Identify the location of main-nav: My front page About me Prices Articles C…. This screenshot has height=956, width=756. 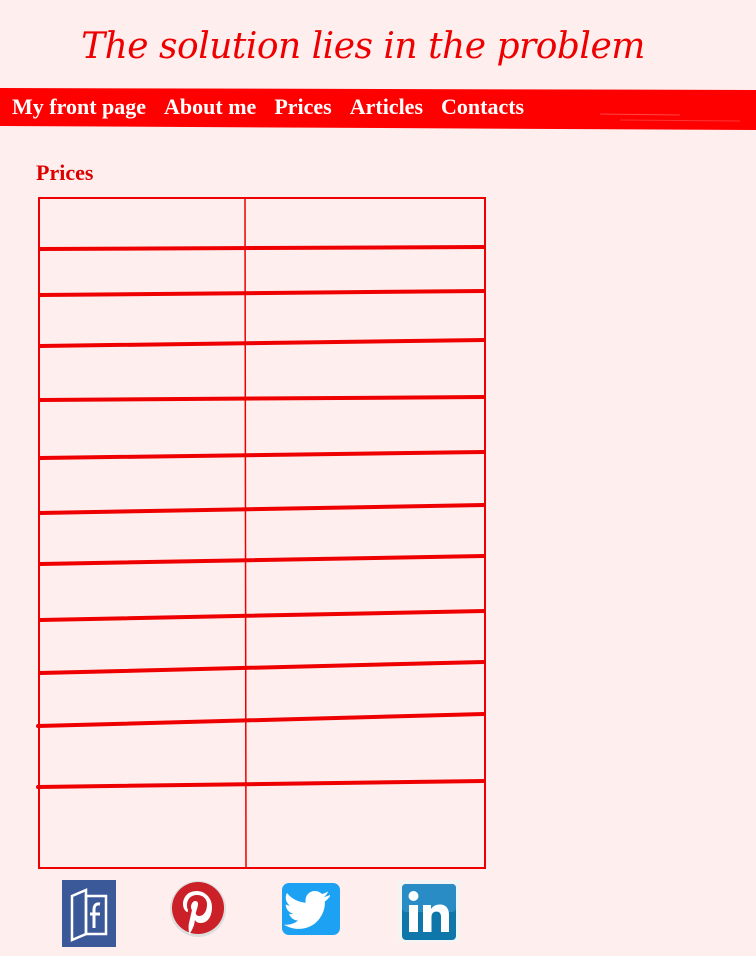
(378, 108).